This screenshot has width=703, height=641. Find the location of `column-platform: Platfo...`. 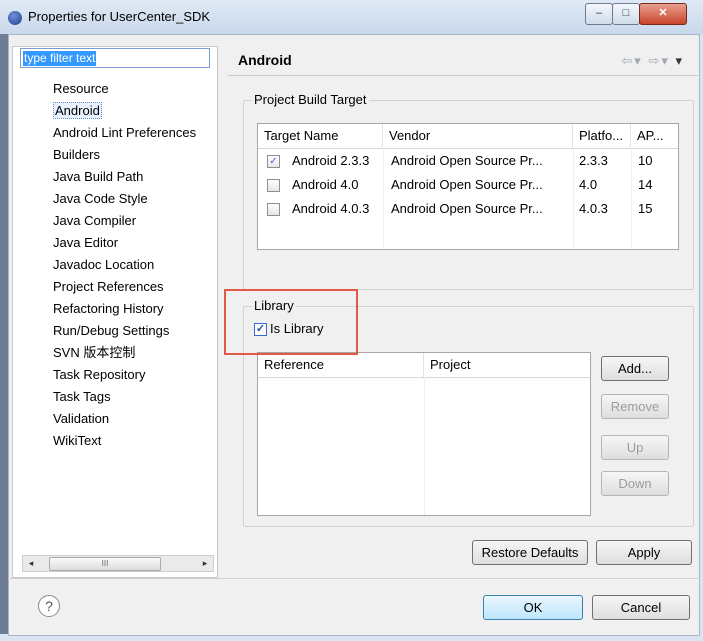

column-platform: Platfo... is located at coordinates (602, 136).